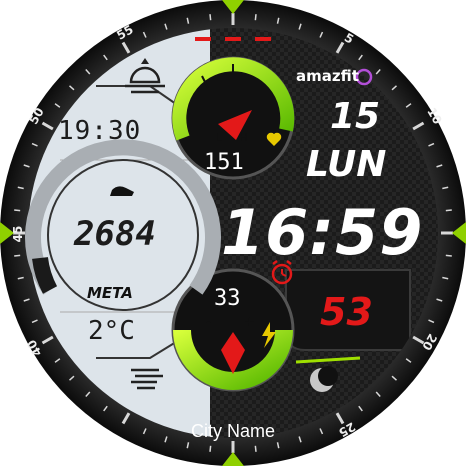 Image resolution: width=466 pixels, height=466 pixels. Describe the element at coordinates (346, 312) in the screenshot. I see `seconds-value: 53` at that location.